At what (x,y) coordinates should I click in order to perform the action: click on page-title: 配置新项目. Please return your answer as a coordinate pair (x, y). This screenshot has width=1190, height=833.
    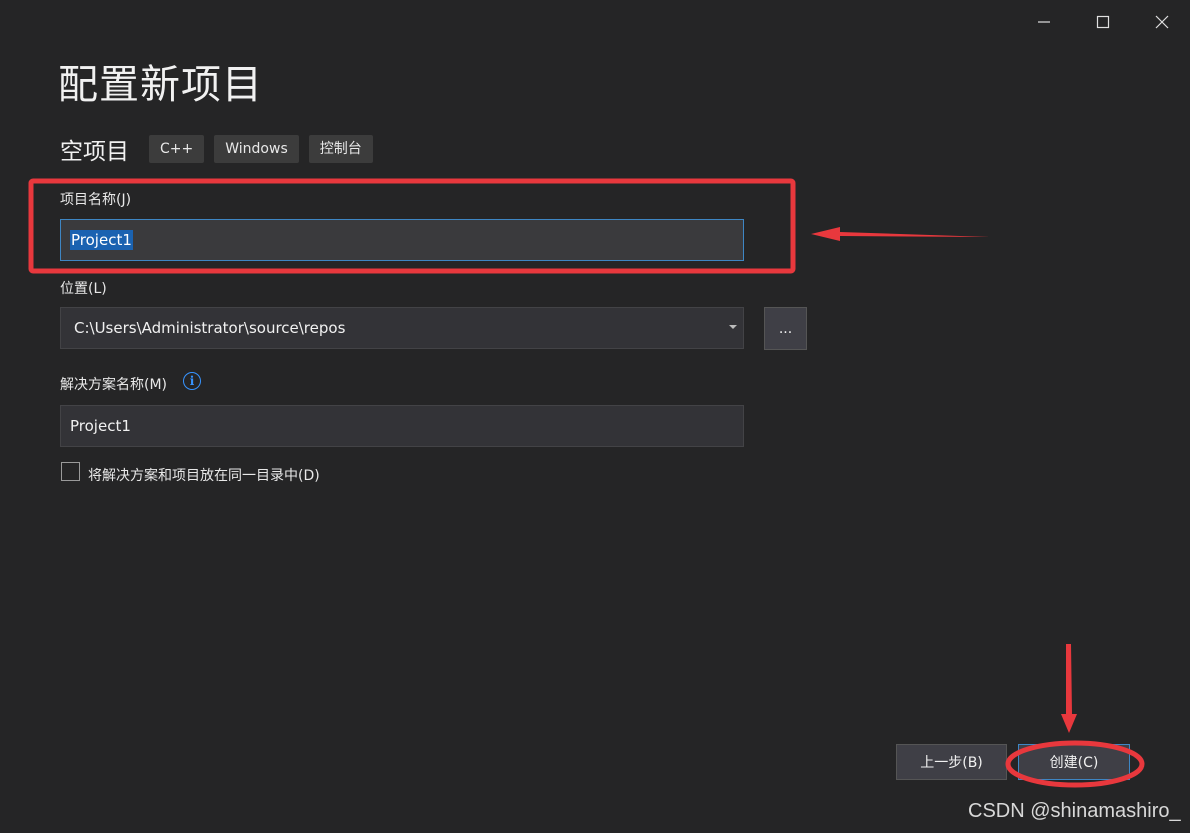
    Looking at the image, I should click on (160, 85).